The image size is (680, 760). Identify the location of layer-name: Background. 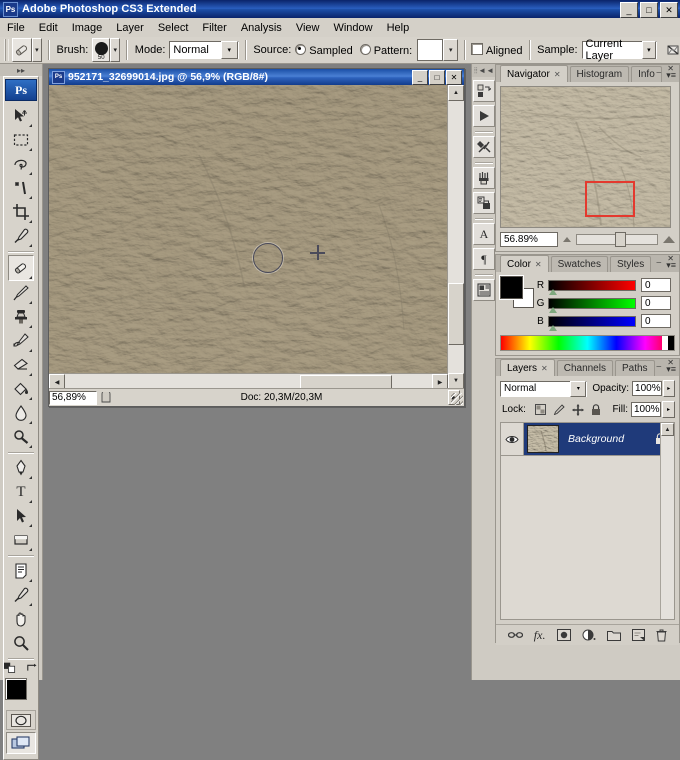
(611, 439).